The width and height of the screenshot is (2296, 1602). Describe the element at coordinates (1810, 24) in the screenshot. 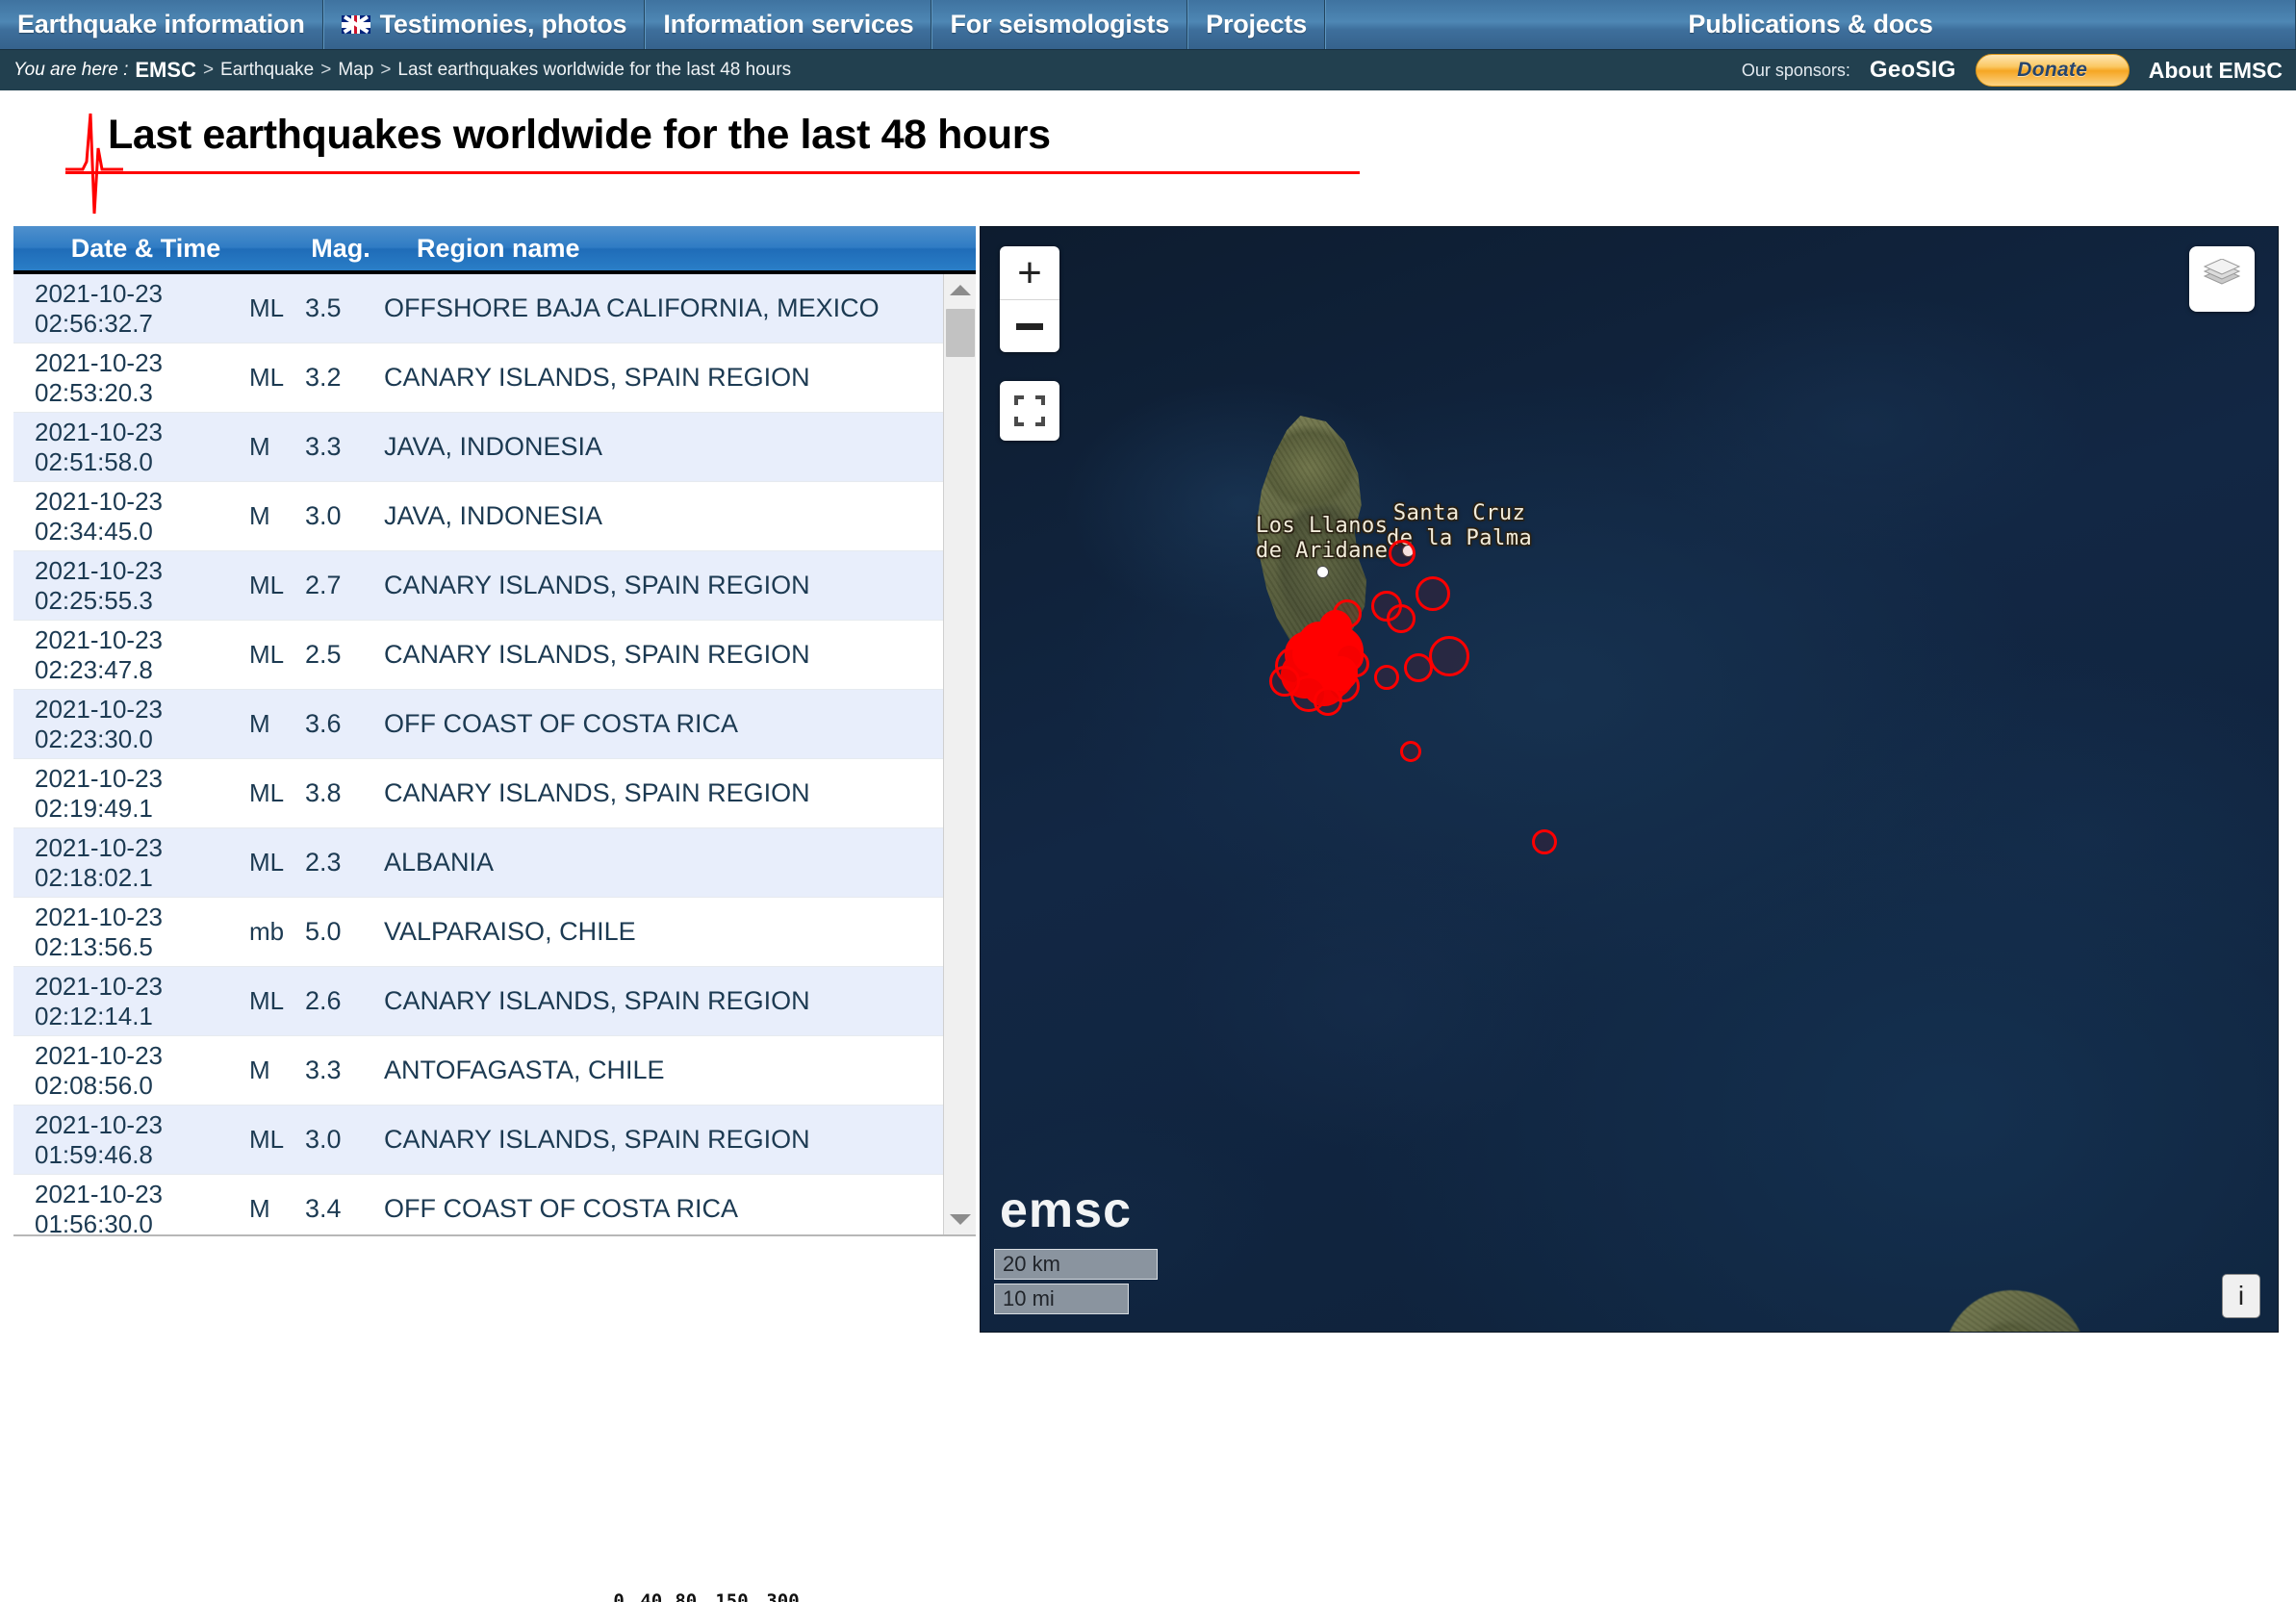

I see `nav-item-publications-docs: Publications & docs` at that location.